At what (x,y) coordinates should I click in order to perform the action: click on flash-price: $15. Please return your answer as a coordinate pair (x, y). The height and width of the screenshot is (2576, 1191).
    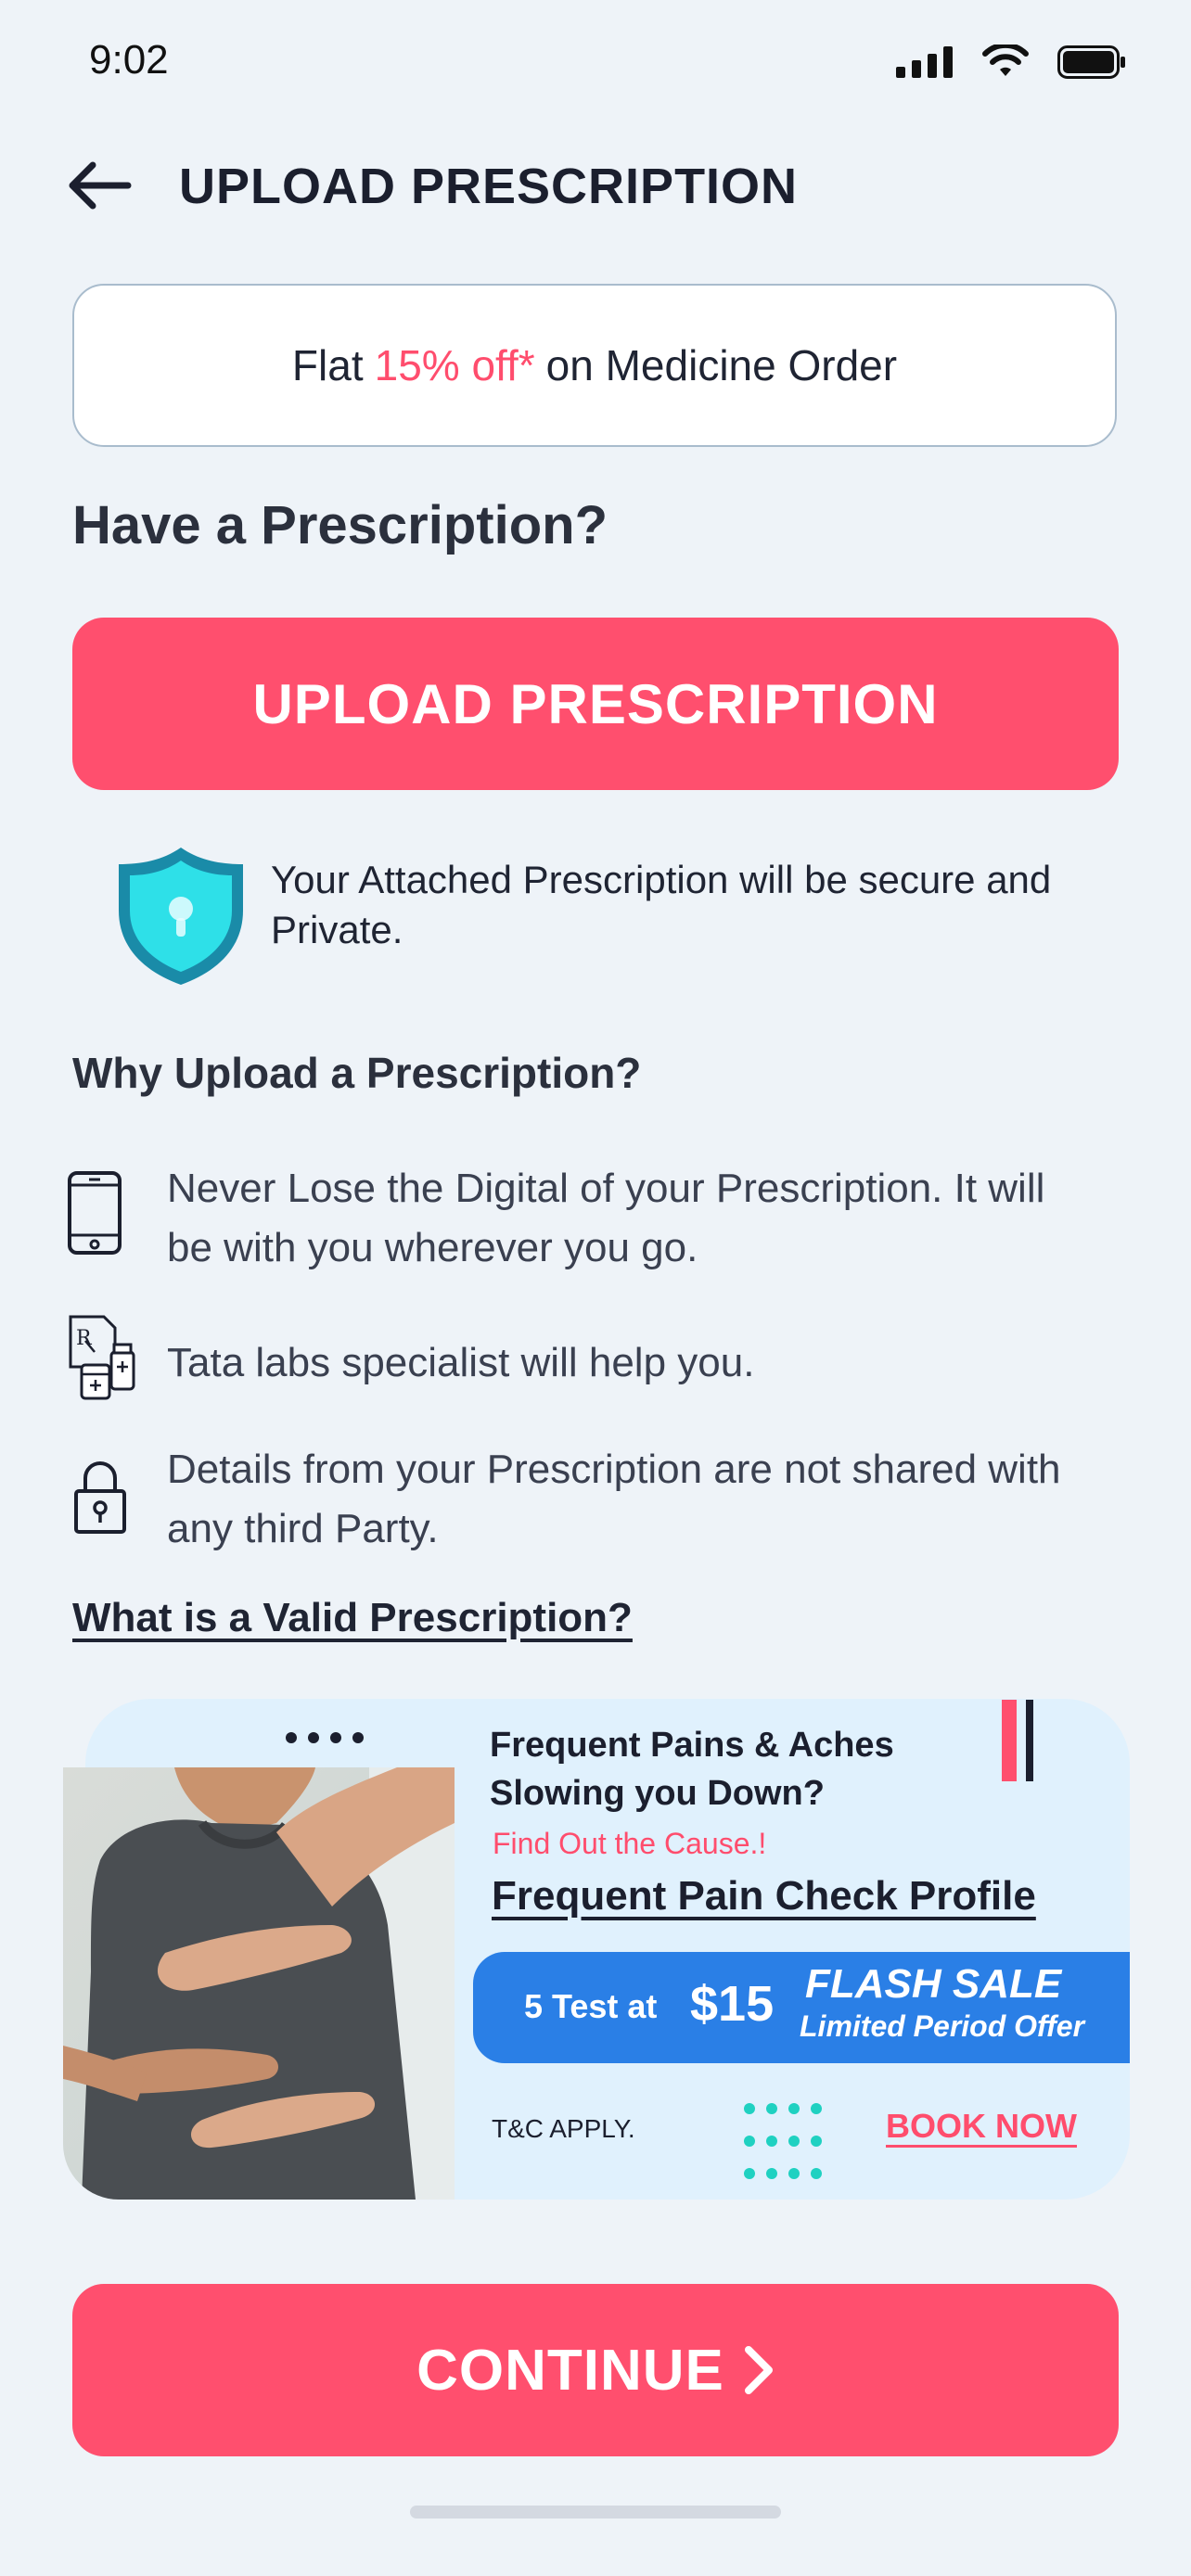
    Looking at the image, I should click on (732, 2004).